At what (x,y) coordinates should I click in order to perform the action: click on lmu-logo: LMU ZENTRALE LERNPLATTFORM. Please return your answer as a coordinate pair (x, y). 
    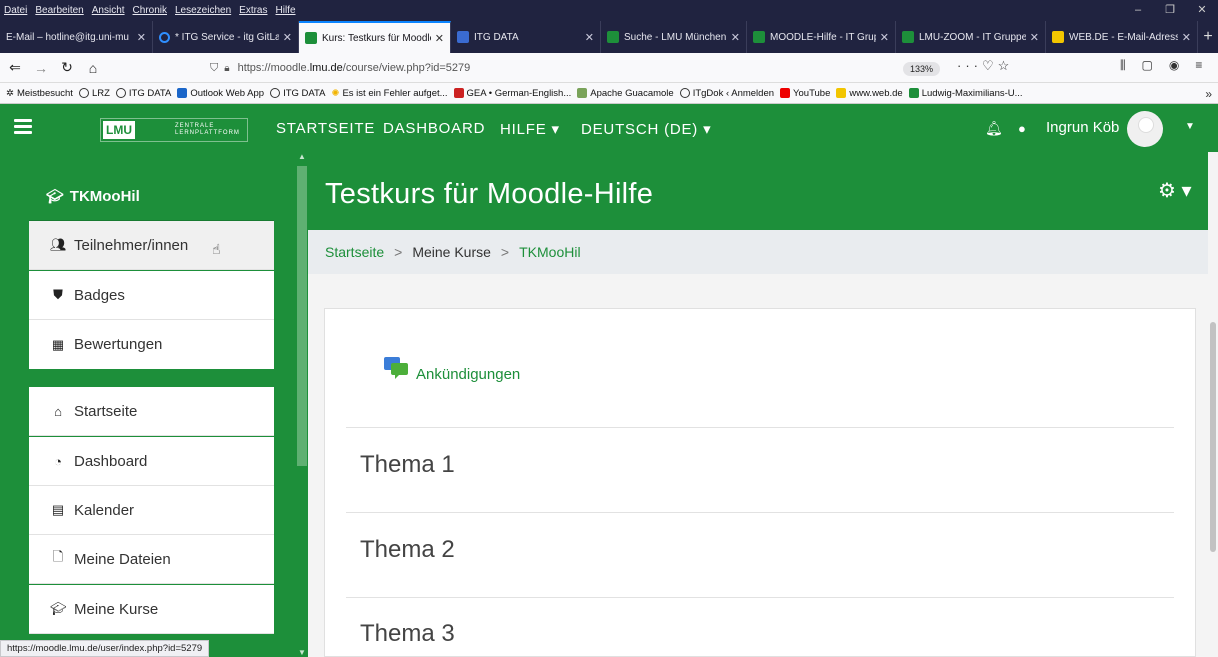
    Looking at the image, I should click on (174, 130).